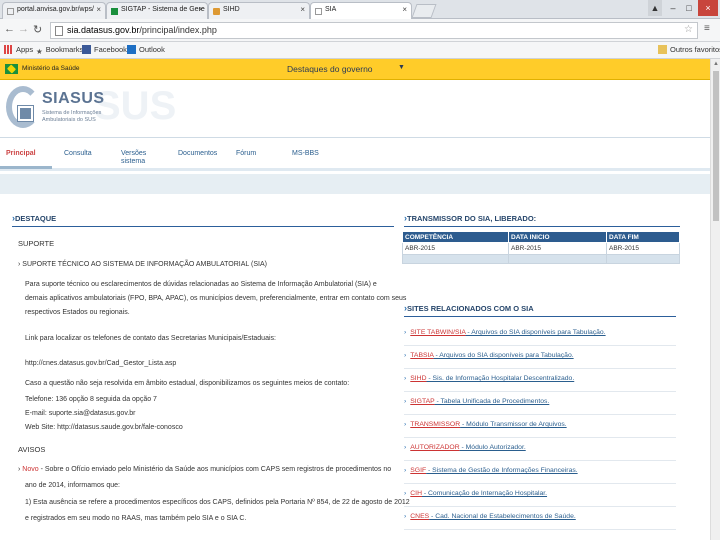  I want to click on browser-tab-sihd: SIHD ×, so click(259, 10).